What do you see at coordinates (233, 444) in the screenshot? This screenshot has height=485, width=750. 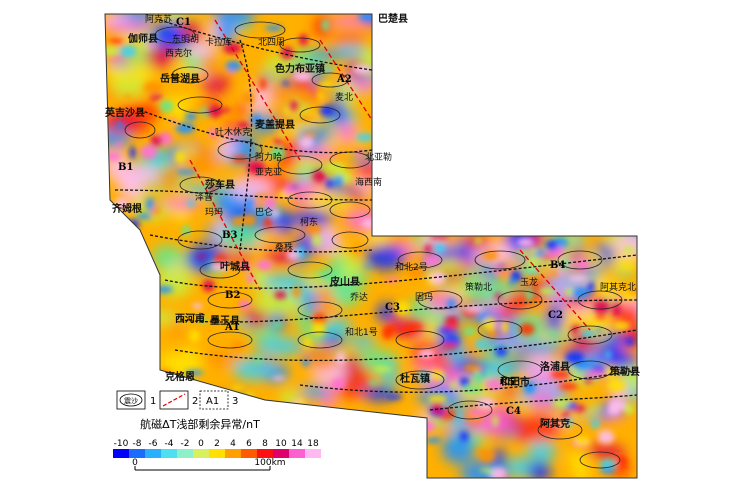 I see `color-tick-label: 4` at bounding box center [233, 444].